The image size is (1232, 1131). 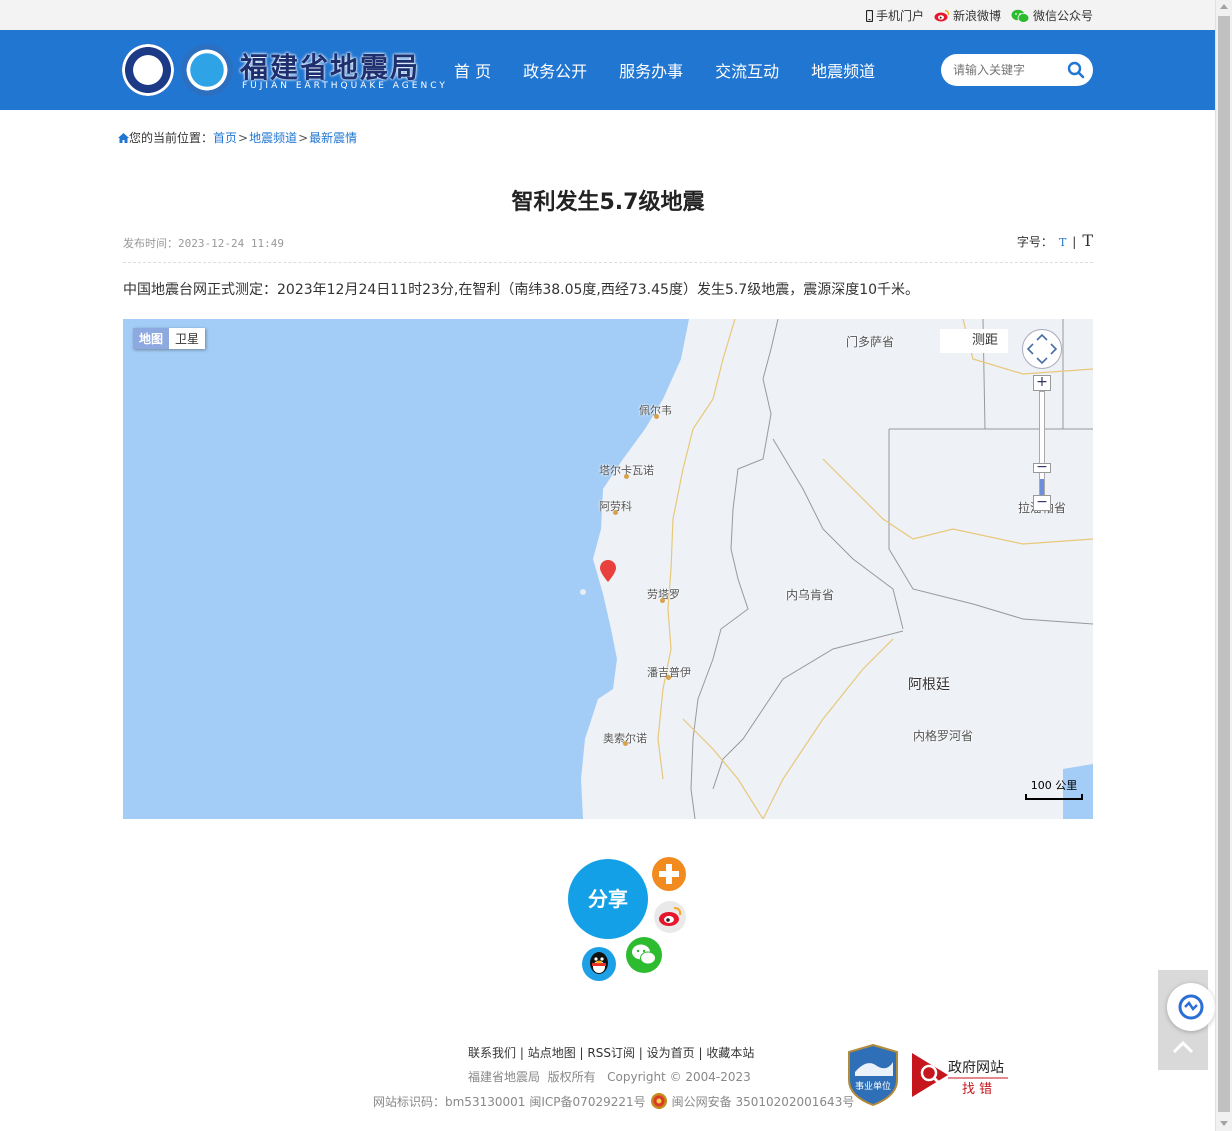 I want to click on wechat-label: 微信公众号, so click(x=1062, y=16).